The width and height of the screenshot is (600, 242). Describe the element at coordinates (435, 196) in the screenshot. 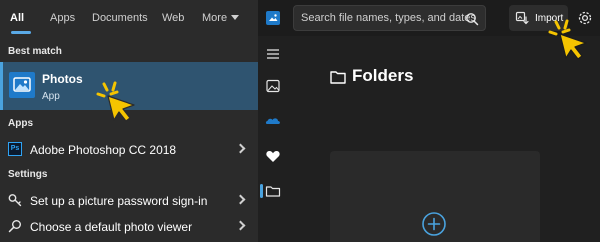

I see `add-folder-card` at that location.